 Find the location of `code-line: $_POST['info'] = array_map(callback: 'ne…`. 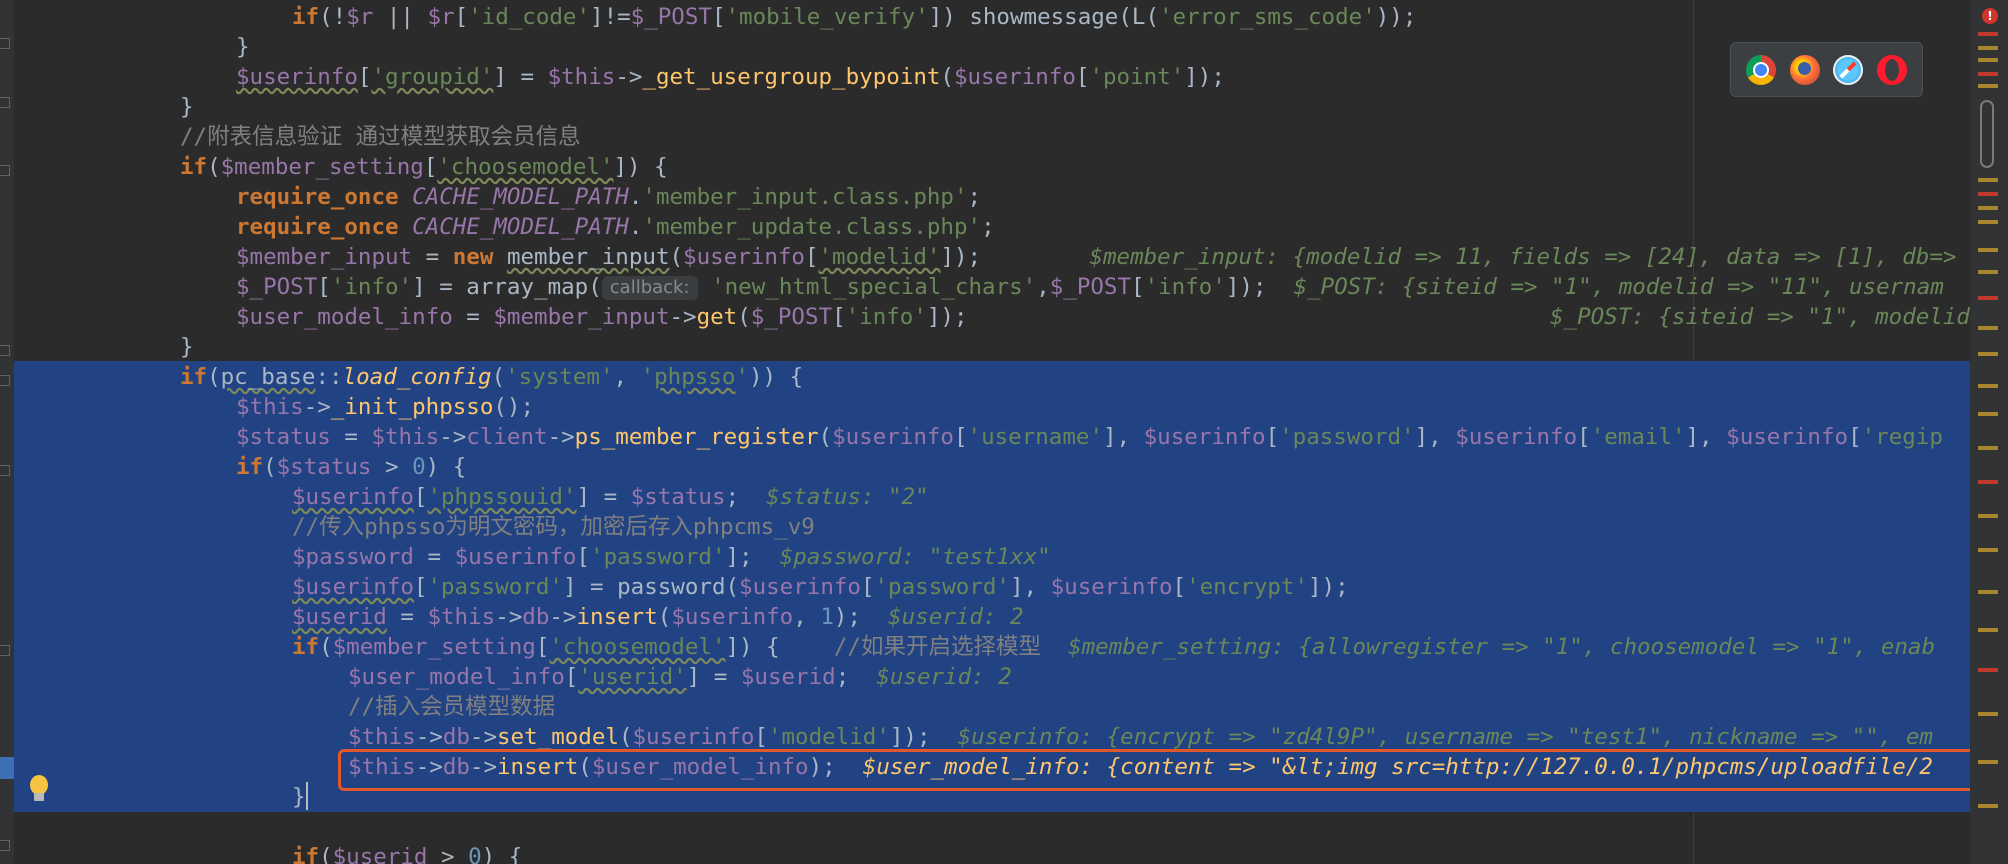

code-line: $_POST['info'] = array_map(callback: 'ne… is located at coordinates (1090, 287).